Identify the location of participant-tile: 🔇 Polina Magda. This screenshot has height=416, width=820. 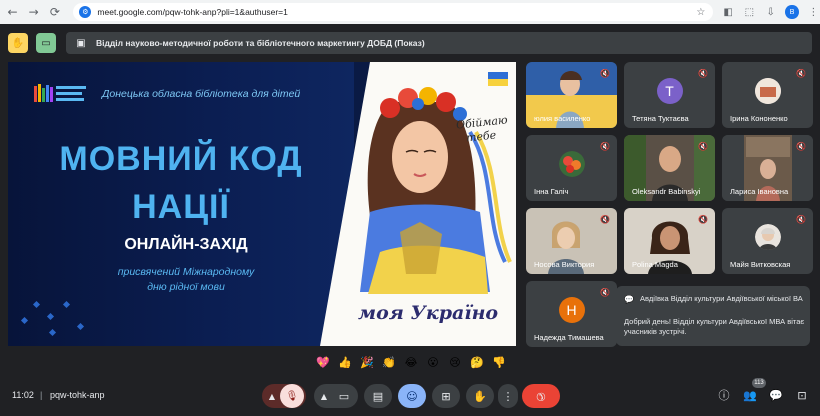
(669, 241).